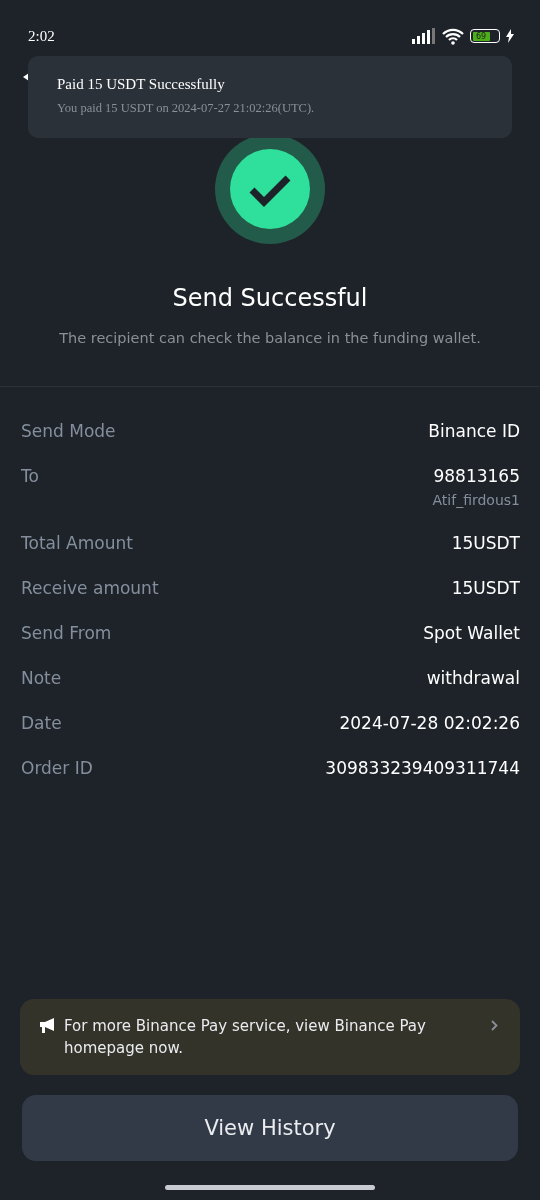  I want to click on detail-label: Note, so click(41, 678).